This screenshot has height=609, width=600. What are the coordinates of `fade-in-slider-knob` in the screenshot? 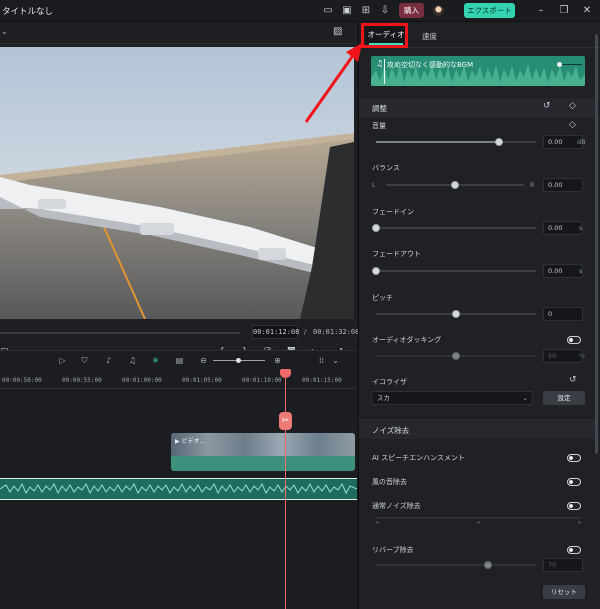 It's located at (376, 228).